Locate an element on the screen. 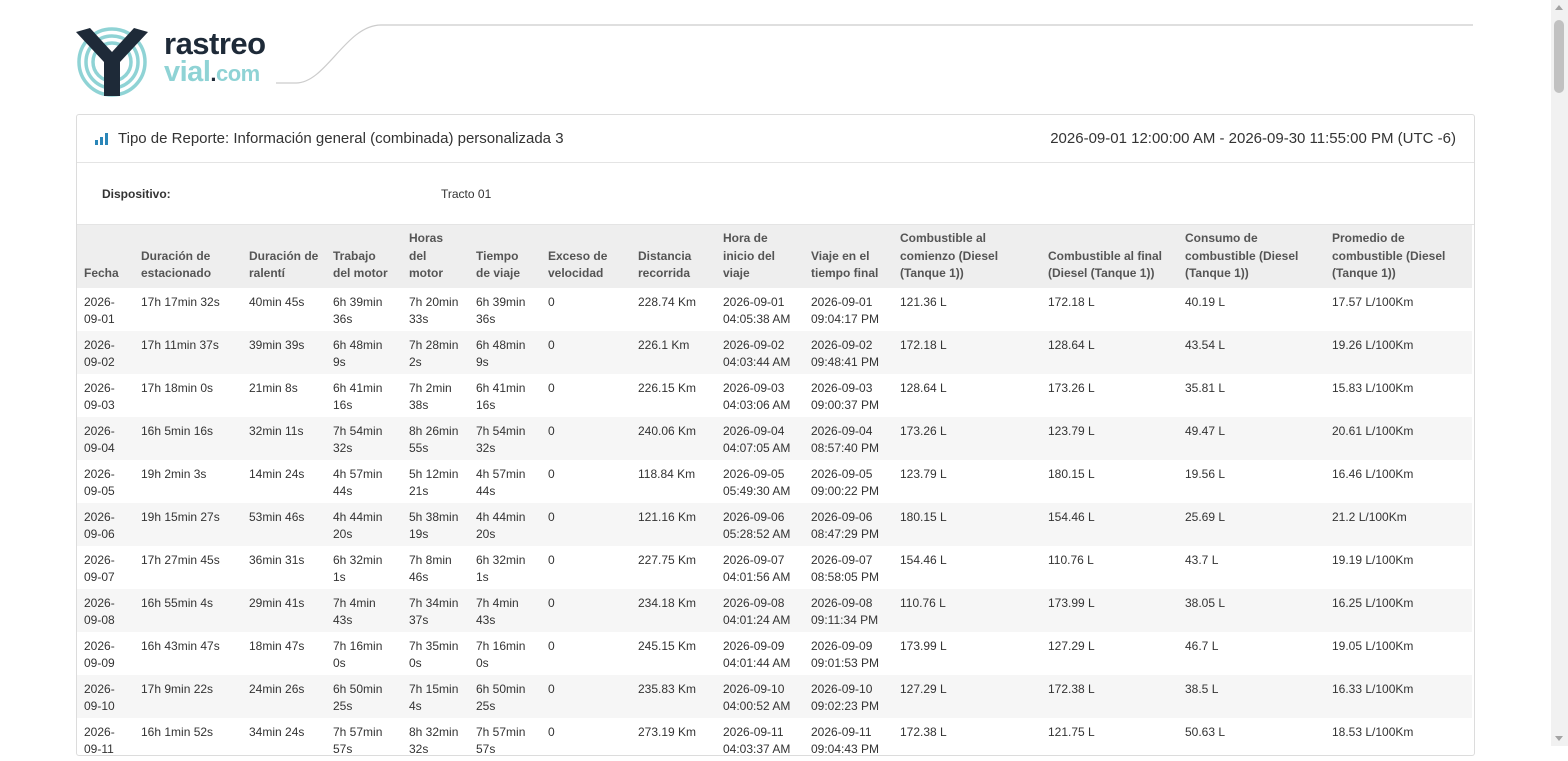 This screenshot has width=1568, height=761. table-cell: 53min 46s is located at coordinates (284, 524).